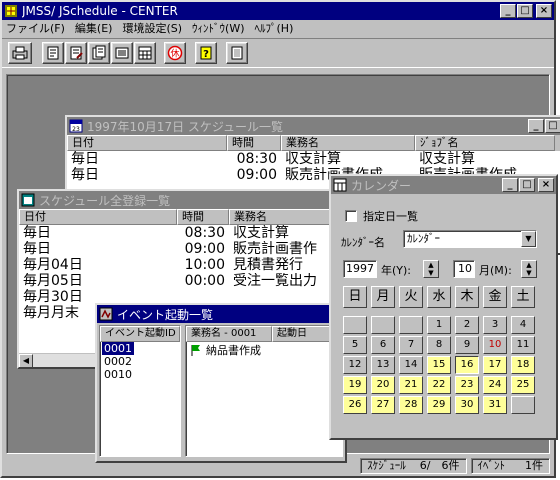  What do you see at coordinates (528, 239) in the screenshot?
I see `chevron-down-icon: ▼` at bounding box center [528, 239].